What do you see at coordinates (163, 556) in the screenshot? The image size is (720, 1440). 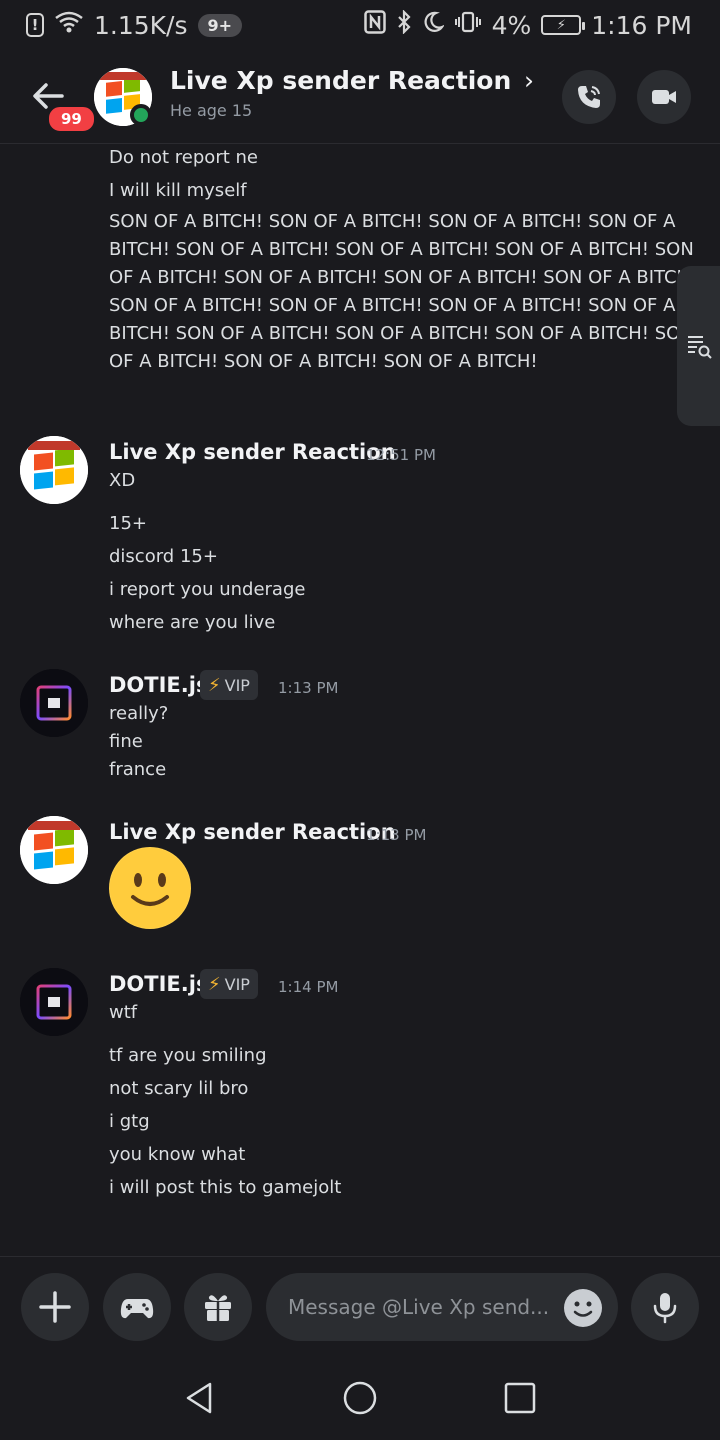 I see `message-line: discord 15+` at bounding box center [163, 556].